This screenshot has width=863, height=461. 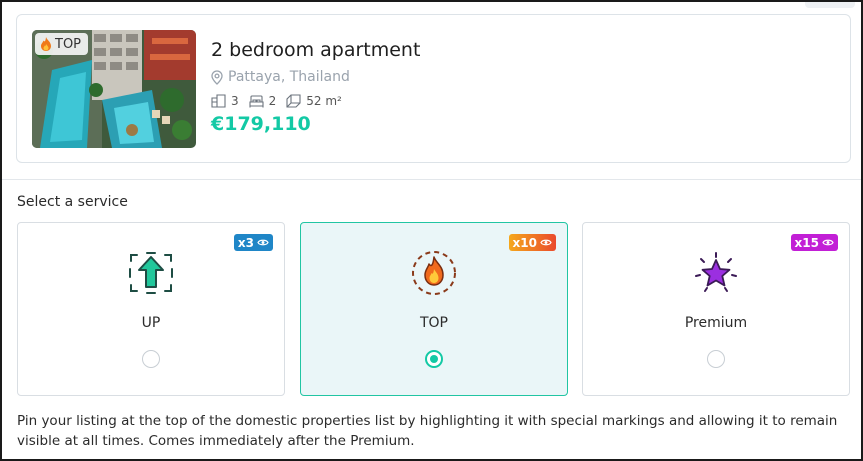 What do you see at coordinates (716, 359) in the screenshot?
I see `radio-premium` at bounding box center [716, 359].